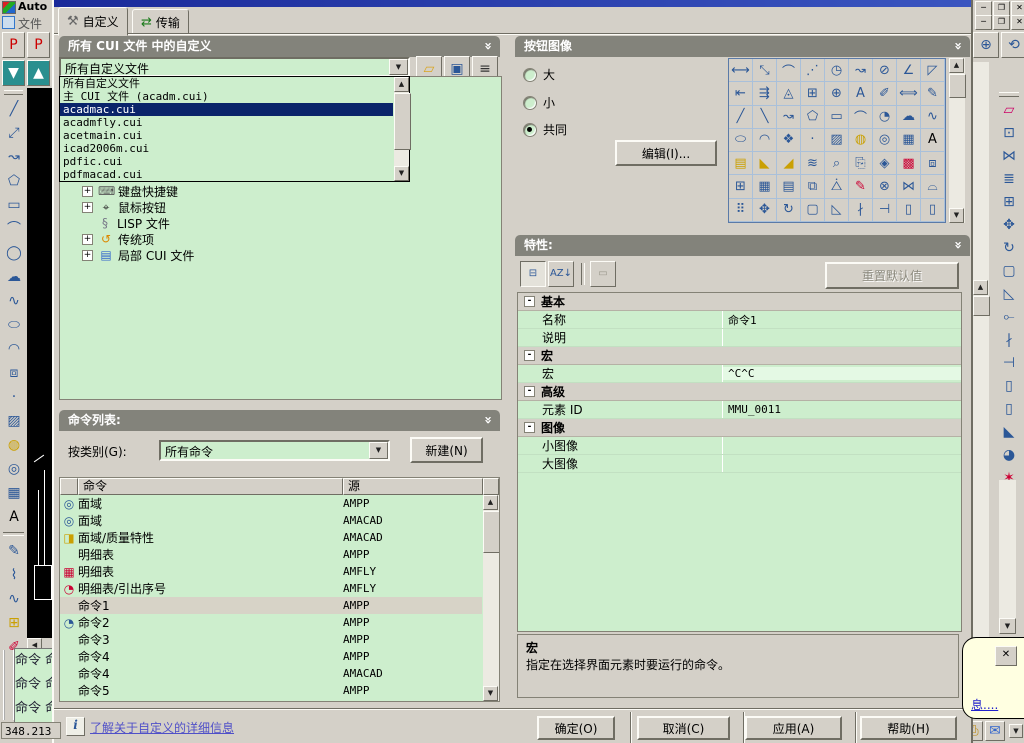 This screenshot has width=1024, height=743. I want to click on button-image-cell: ◺, so click(837, 210).